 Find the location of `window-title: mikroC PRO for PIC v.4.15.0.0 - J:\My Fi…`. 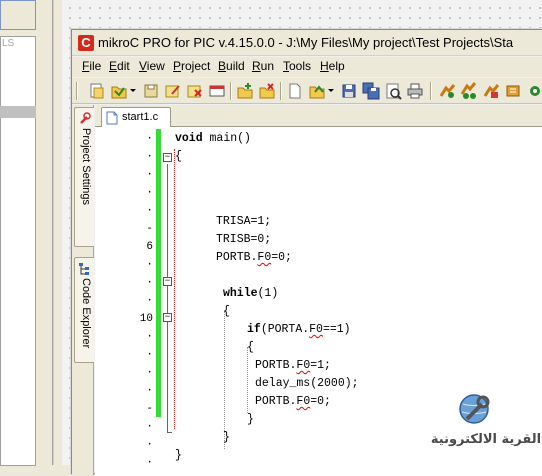

window-title: mikroC PRO for PIC v.4.15.0.0 - J:\My Fi… is located at coordinates (306, 42).